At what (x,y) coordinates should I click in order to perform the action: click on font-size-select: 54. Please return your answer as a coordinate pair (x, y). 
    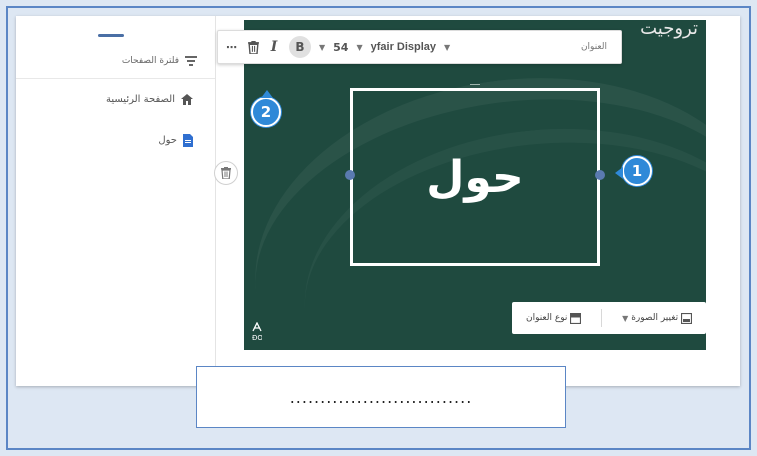
    Looking at the image, I should click on (340, 47).